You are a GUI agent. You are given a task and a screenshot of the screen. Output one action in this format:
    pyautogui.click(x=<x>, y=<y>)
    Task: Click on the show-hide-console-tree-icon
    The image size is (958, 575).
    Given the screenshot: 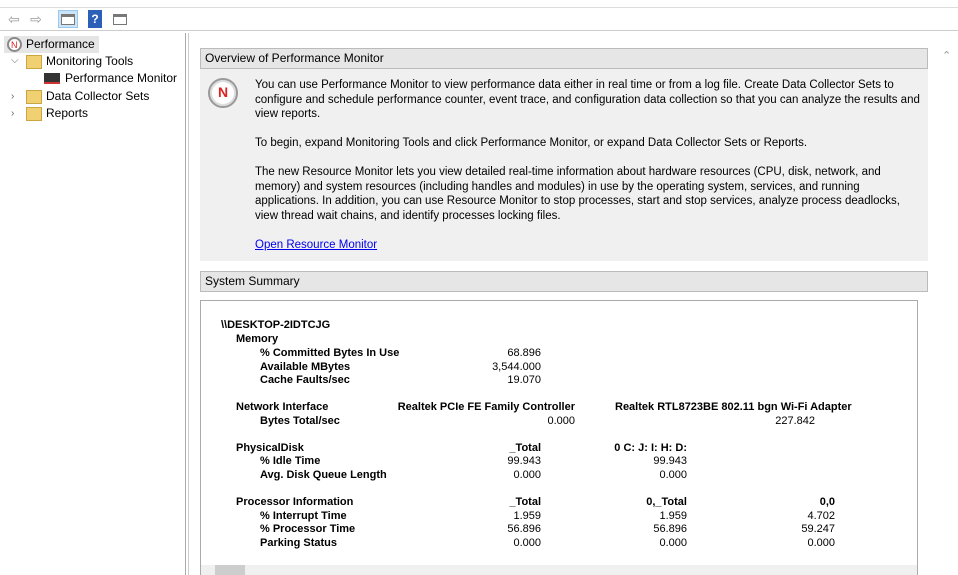 What is the action you would take?
    pyautogui.click(x=68, y=19)
    